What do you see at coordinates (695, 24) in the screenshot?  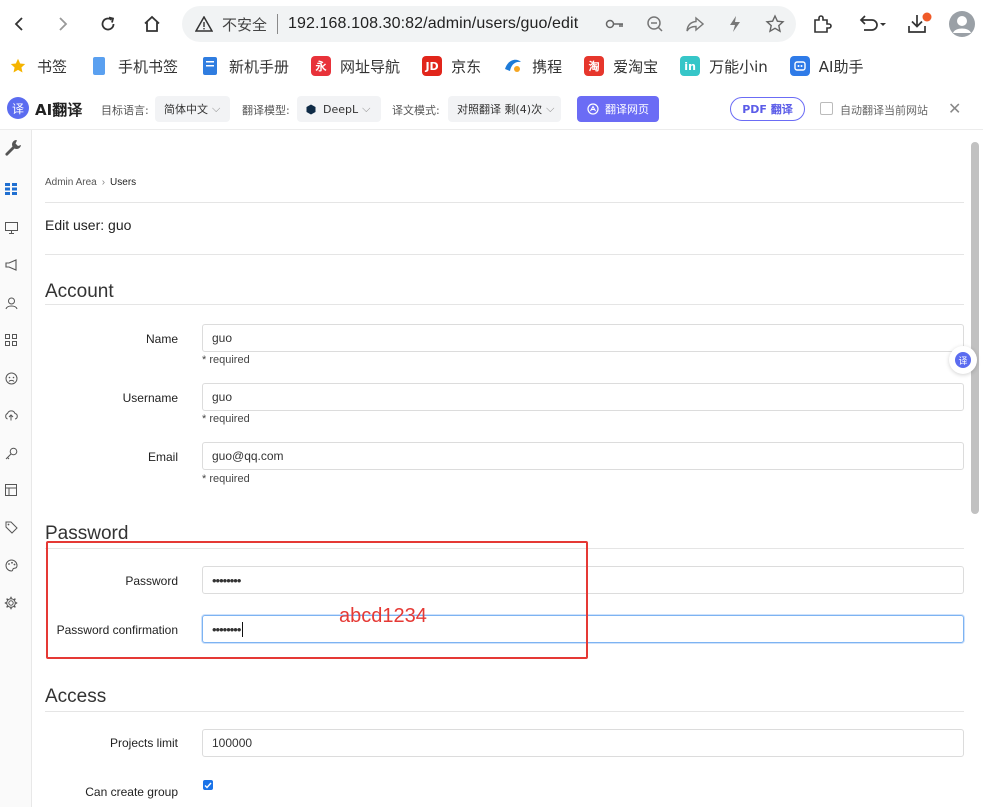 I see `share-icon` at bounding box center [695, 24].